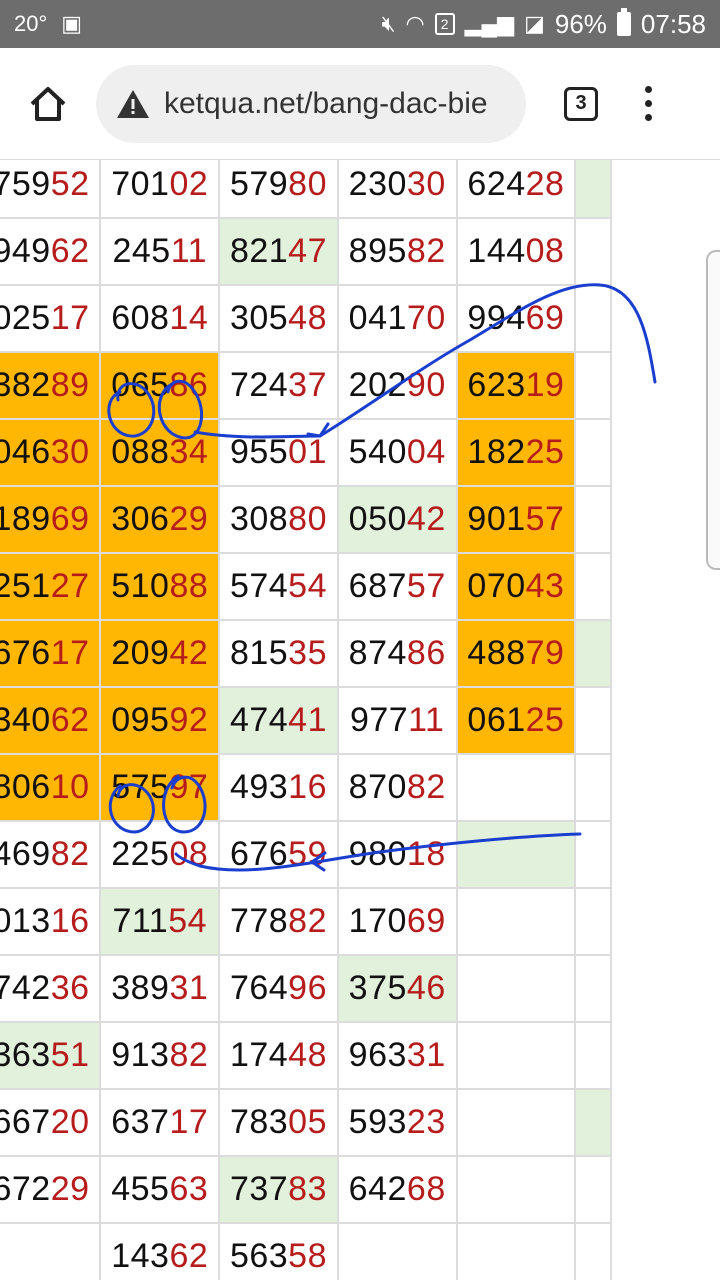  Describe the element at coordinates (160, 1189) in the screenshot. I see `table-cell: 45563` at that location.